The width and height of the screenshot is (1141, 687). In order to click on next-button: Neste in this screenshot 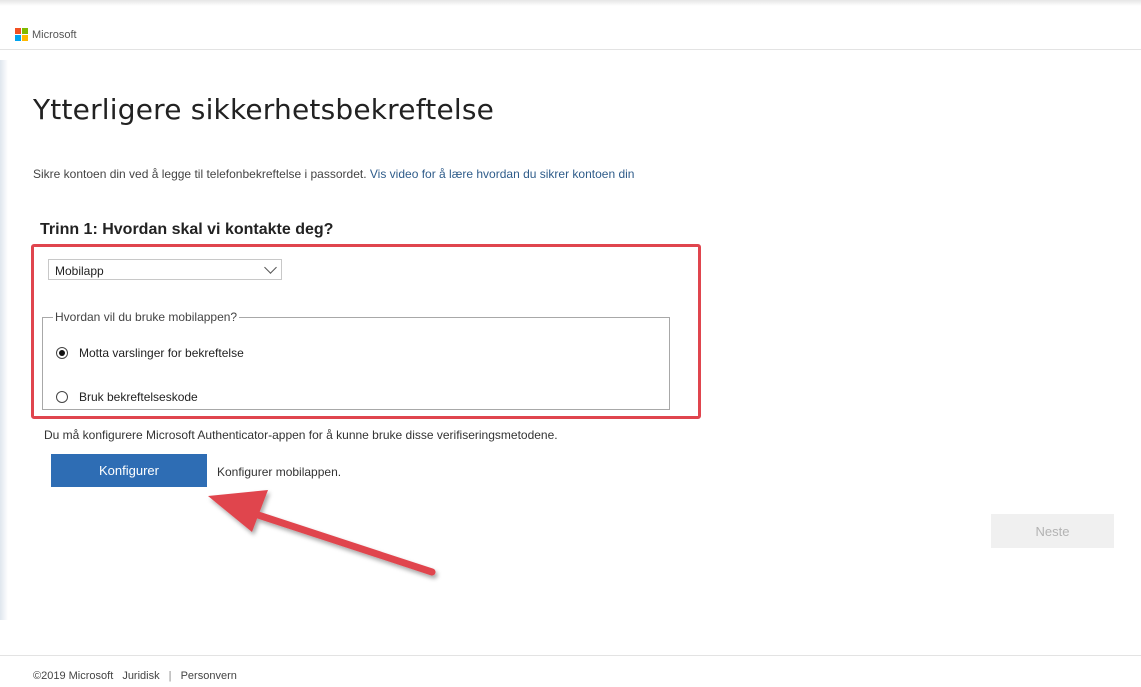, I will do `click(1052, 531)`.